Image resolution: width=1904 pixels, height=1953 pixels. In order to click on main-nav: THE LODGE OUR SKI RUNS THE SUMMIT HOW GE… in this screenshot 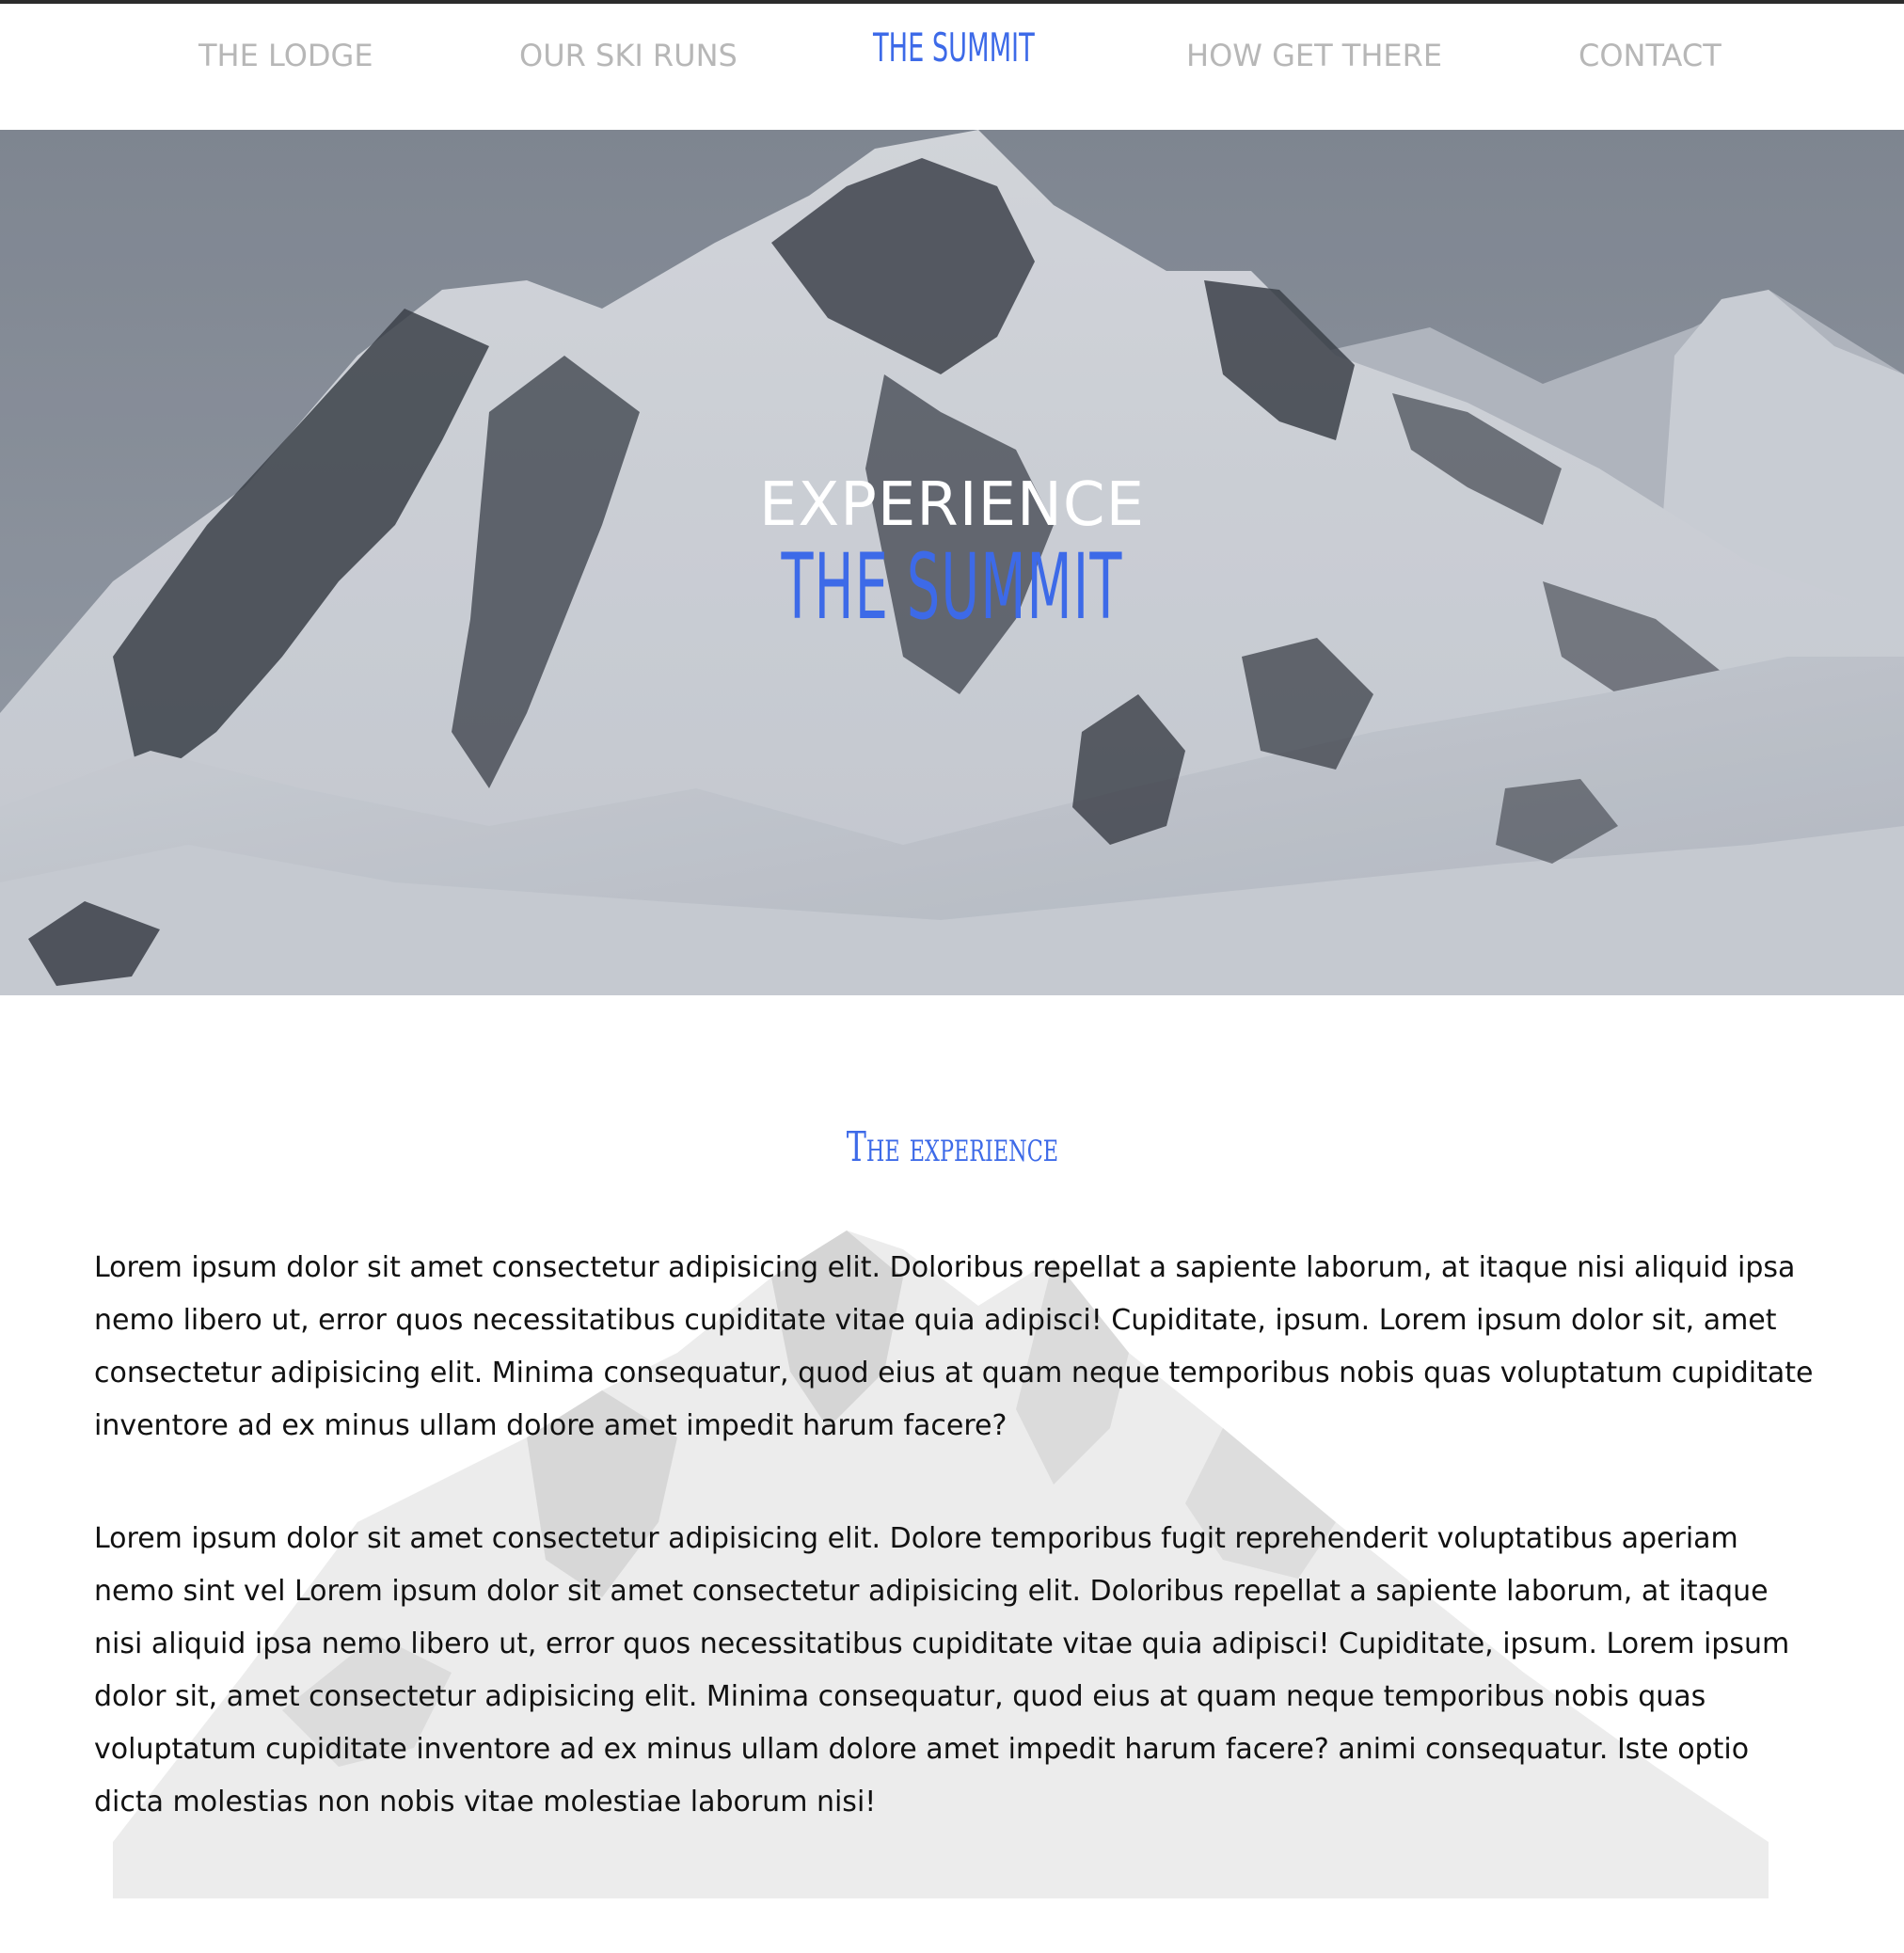, I will do `click(952, 67)`.